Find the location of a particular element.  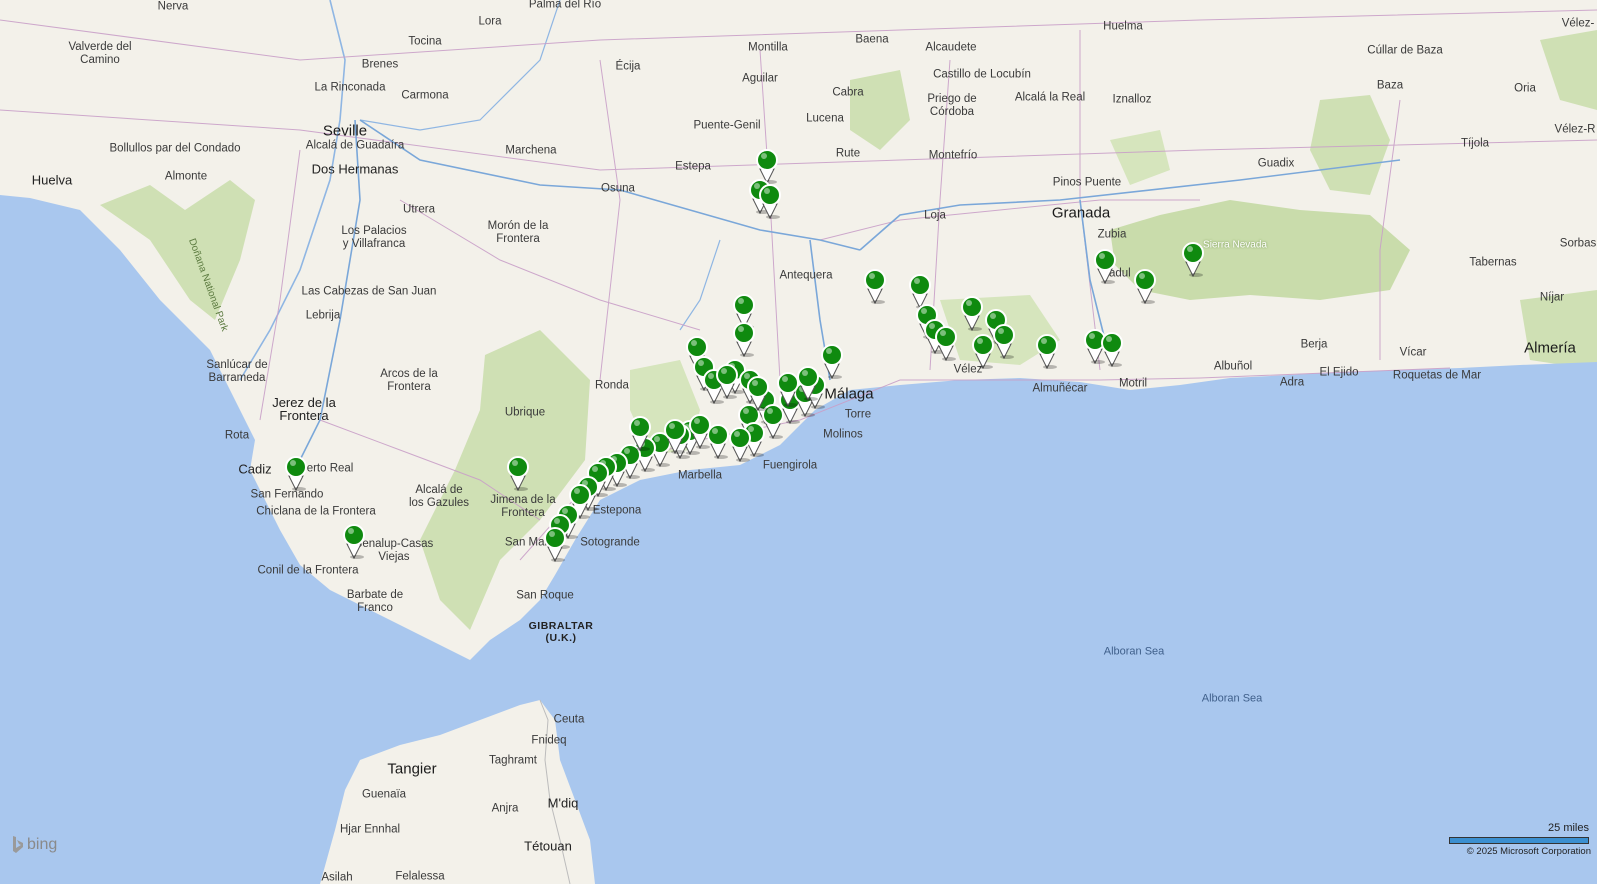

place-label: Fnideq is located at coordinates (549, 740).